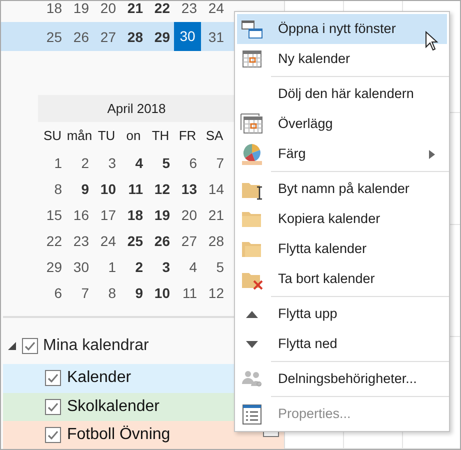 This screenshot has height=450, width=461. What do you see at coordinates (214, 37) in the screenshot?
I see `calendar-day: 31` at bounding box center [214, 37].